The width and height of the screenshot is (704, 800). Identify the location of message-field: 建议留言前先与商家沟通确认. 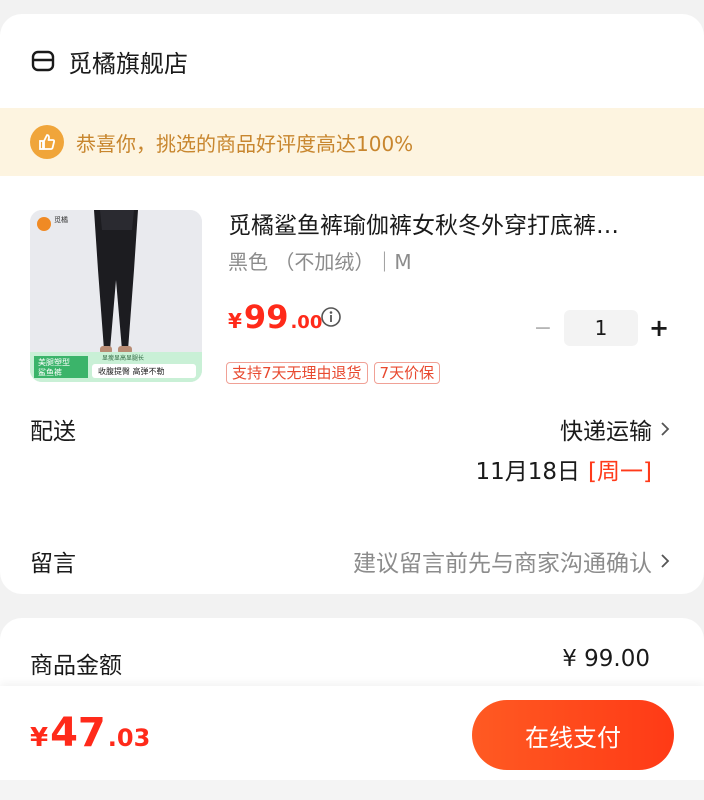
(512, 561).